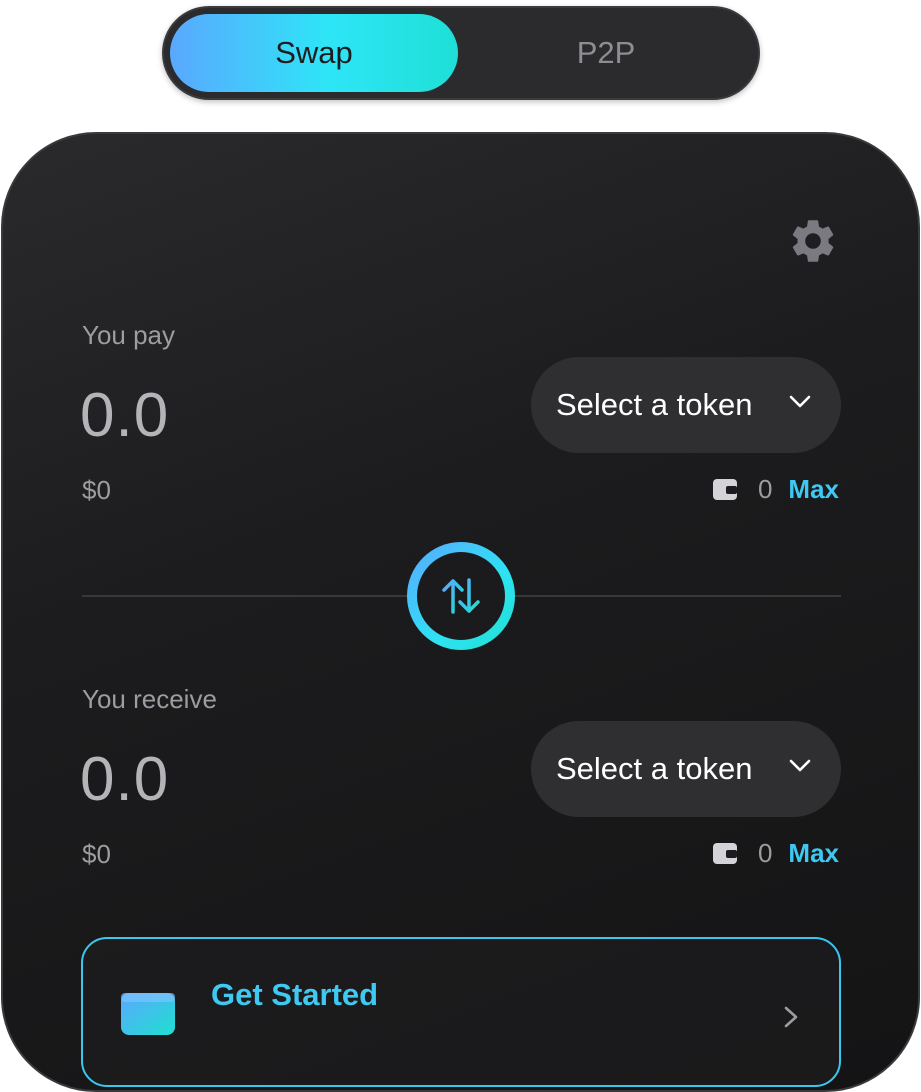  Describe the element at coordinates (149, 699) in the screenshot. I see `receive-label: You receive` at that location.